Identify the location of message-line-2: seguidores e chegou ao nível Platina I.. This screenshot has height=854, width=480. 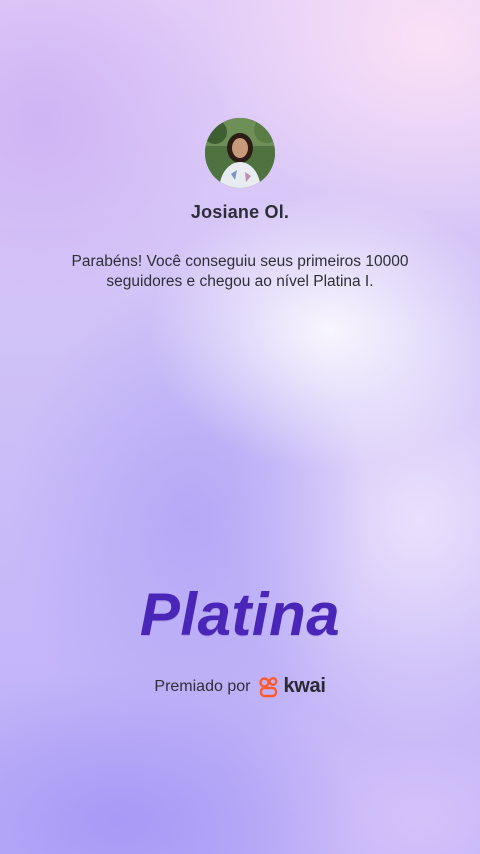
(240, 281).